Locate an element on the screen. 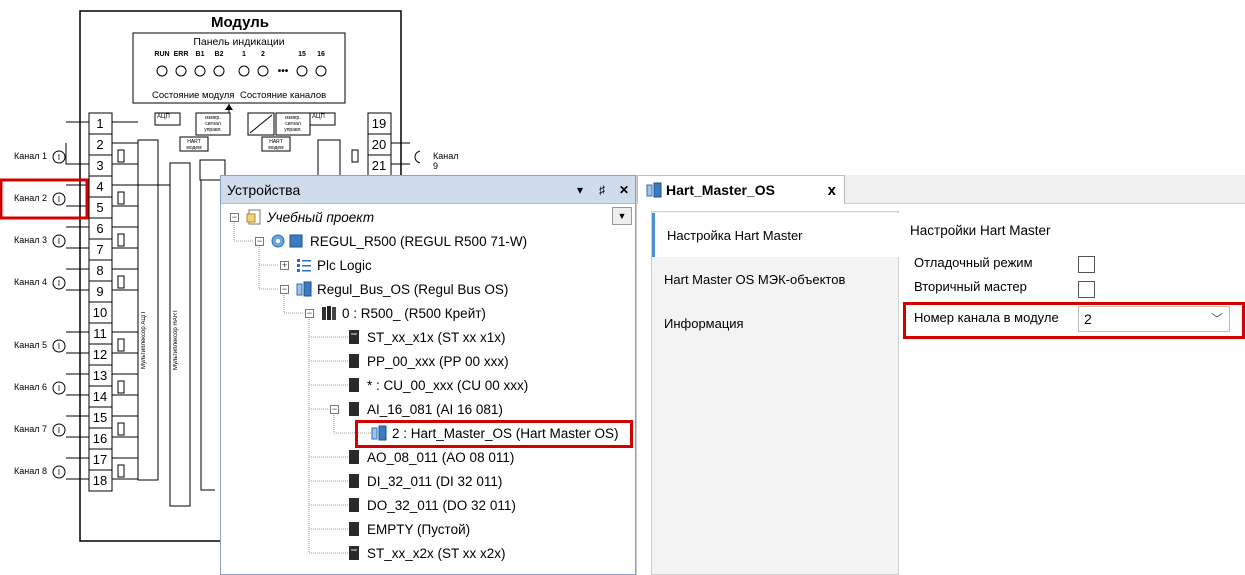 Image resolution: width=1245 pixels, height=575 pixels. tree-node-regul-bus: Regul_Bus_OS (Regul Bus OS) is located at coordinates (401, 289).